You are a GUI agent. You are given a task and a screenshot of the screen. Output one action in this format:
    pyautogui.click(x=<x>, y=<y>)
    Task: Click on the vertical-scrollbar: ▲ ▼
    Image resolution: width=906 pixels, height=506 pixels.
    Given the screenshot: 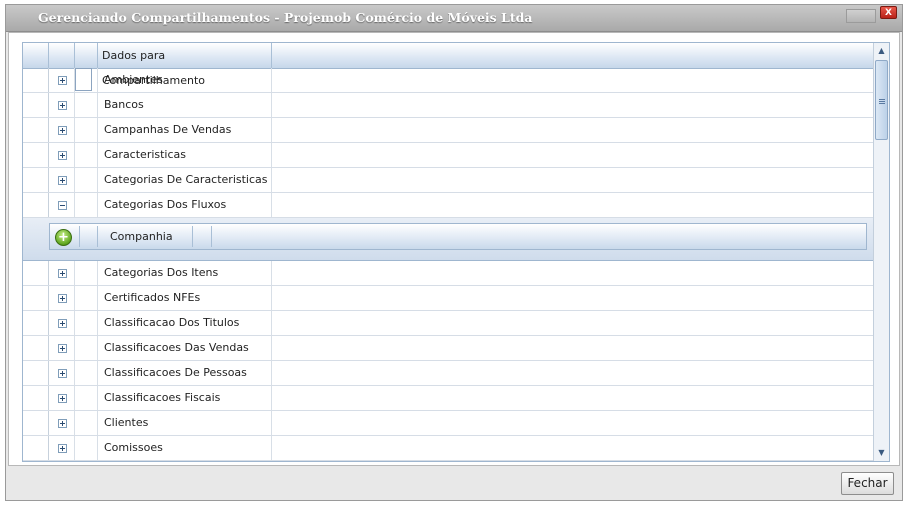 What is the action you would take?
    pyautogui.click(x=881, y=252)
    